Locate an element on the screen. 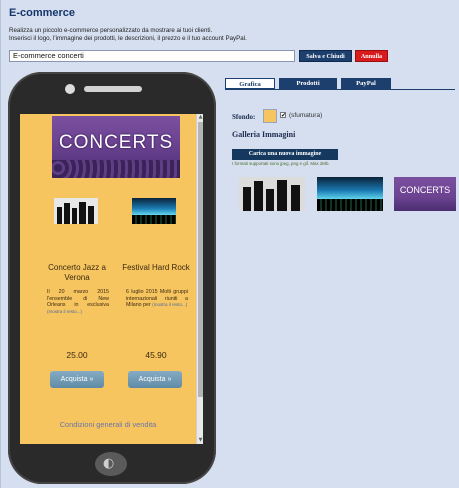 The image size is (459, 488). scroll-up-arrow-icon: ▲ is located at coordinates (200, 117).